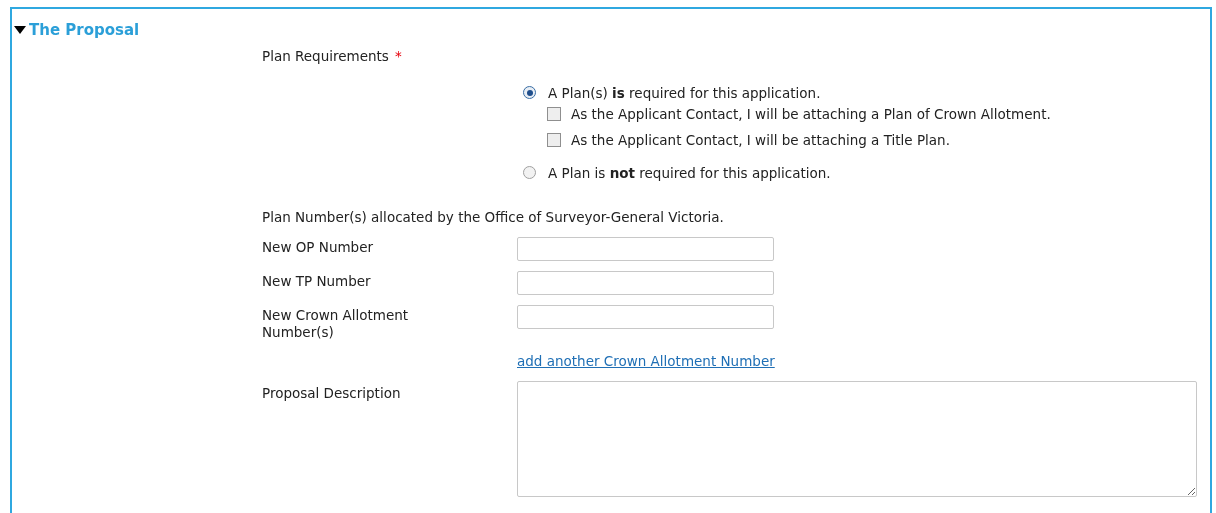 This screenshot has width=1216, height=513. I want to click on radio-label: A Plan is not required for this application., so click(689, 173).